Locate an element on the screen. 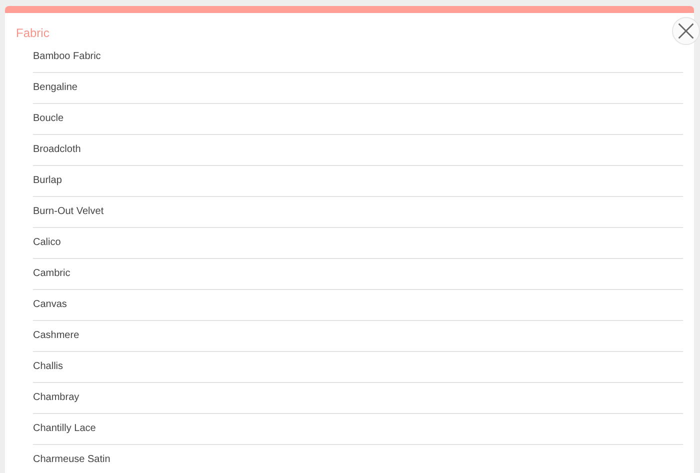  list-item: Chambray is located at coordinates (358, 398).